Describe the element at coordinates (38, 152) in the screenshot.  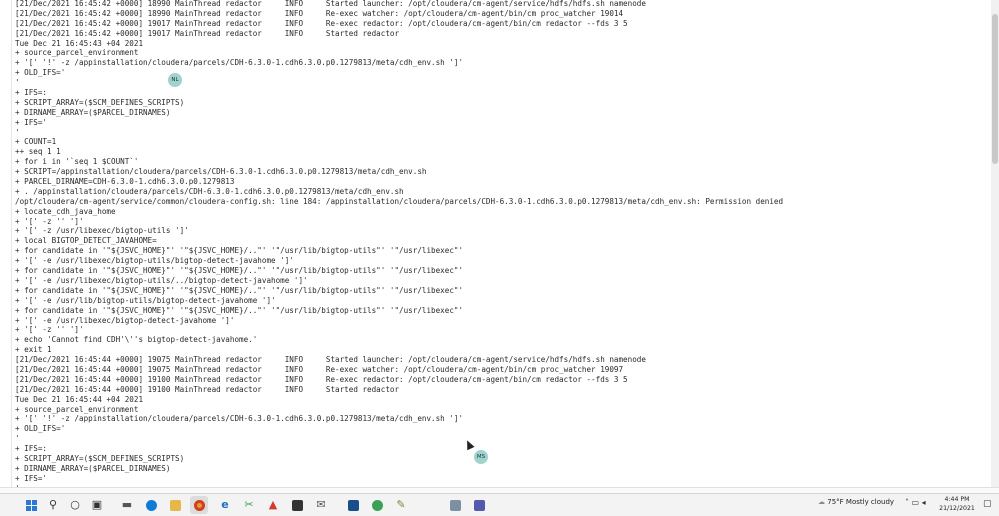
I see `terminal-line: ++ seq 1 1` at that location.